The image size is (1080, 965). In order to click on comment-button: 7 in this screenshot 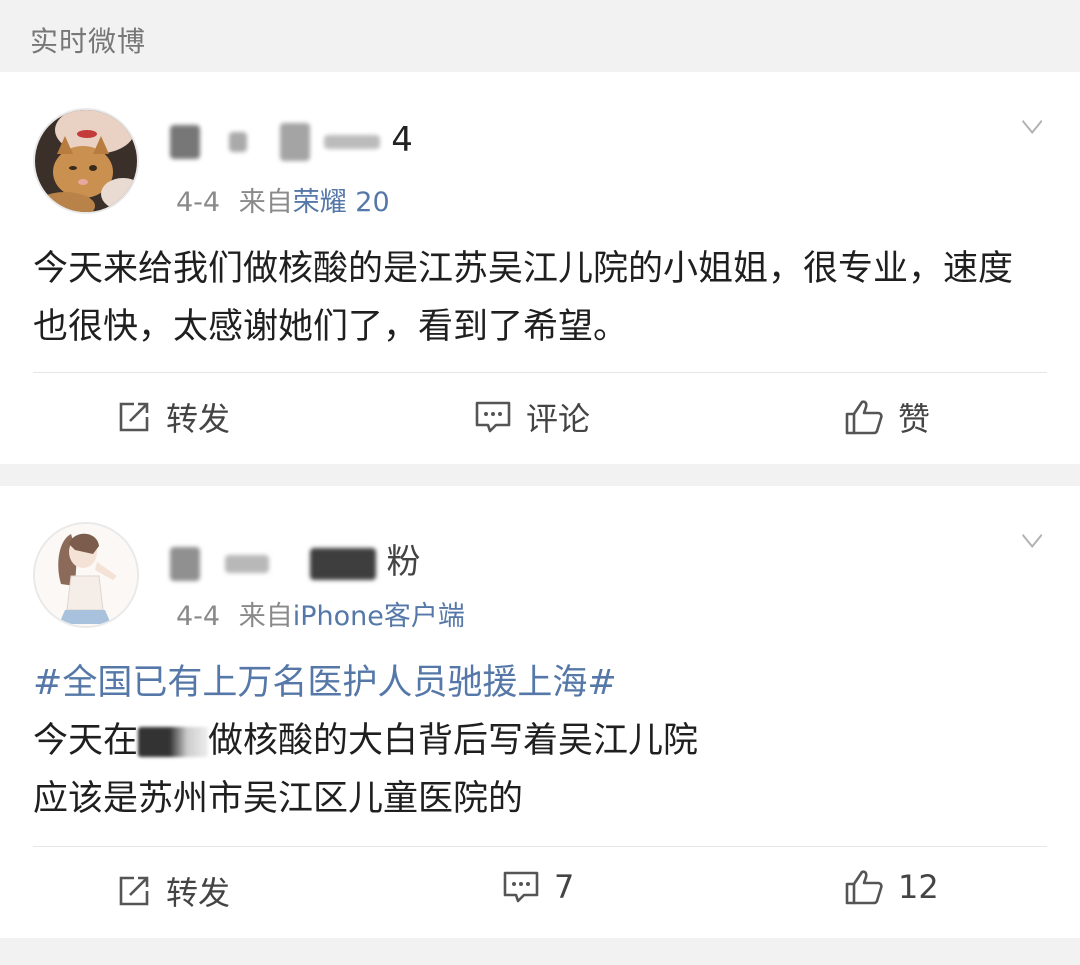, I will do `click(538, 887)`.